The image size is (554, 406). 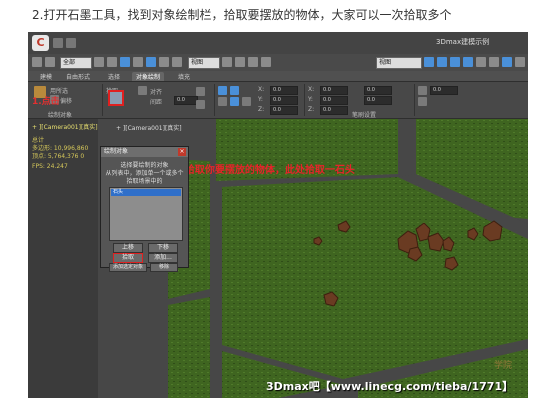 I want to click on scale-z-spinner: 0.0, so click(x=334, y=110).